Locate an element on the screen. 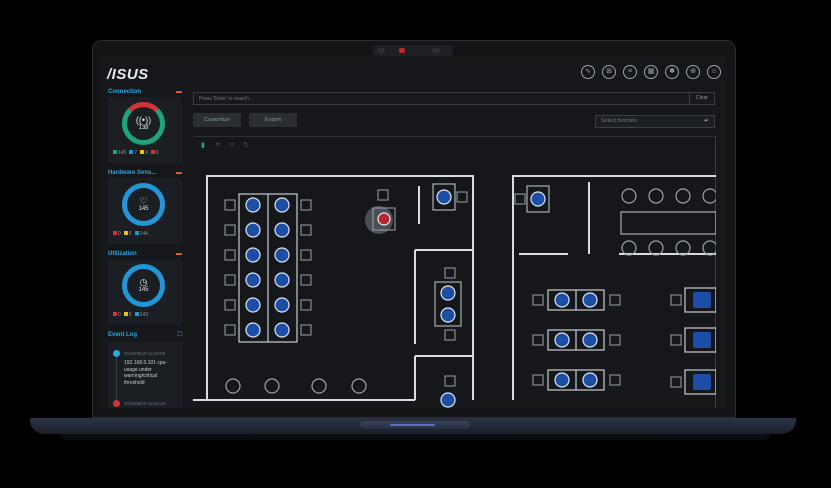  heart-icon: ♡ is located at coordinates (143, 201).